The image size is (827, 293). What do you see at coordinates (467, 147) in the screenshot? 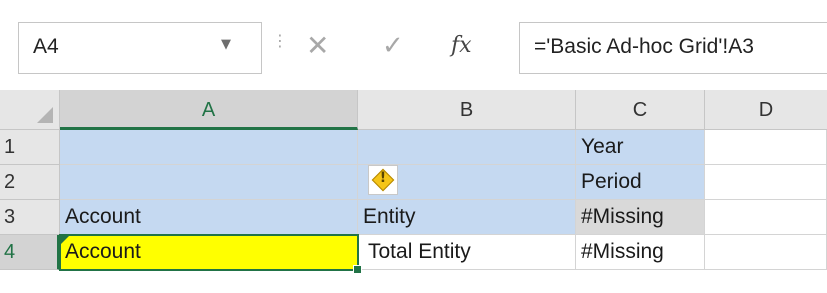
I see `cell-b1` at bounding box center [467, 147].